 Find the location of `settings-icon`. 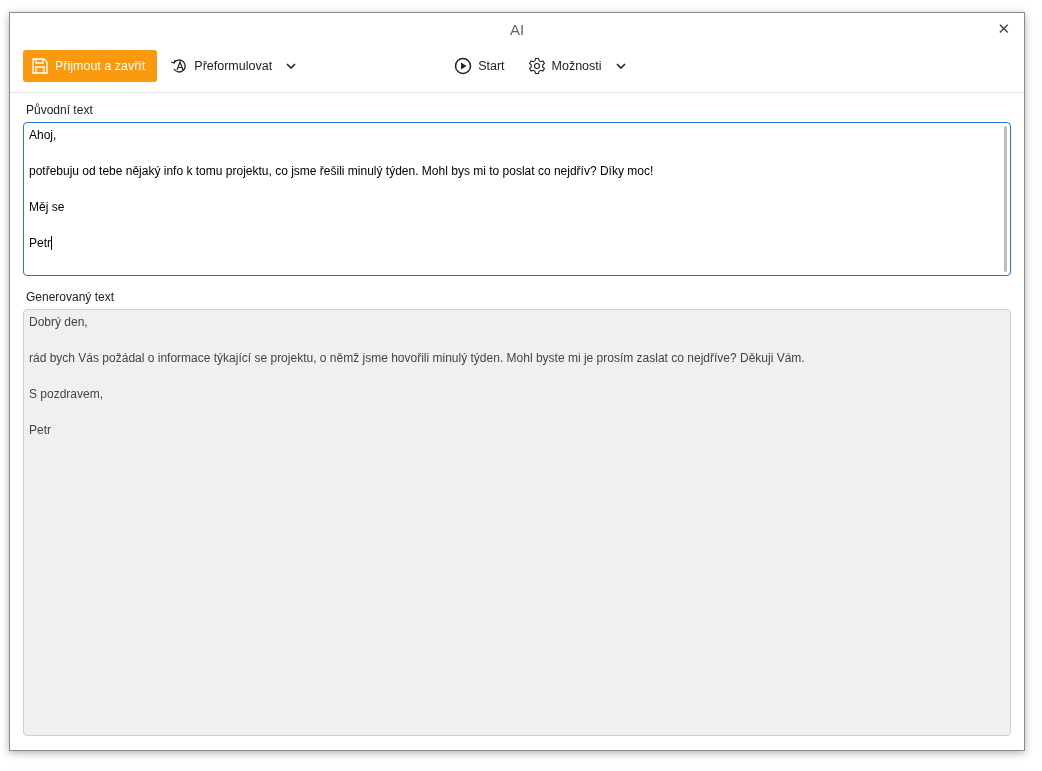

settings-icon is located at coordinates (536, 65).